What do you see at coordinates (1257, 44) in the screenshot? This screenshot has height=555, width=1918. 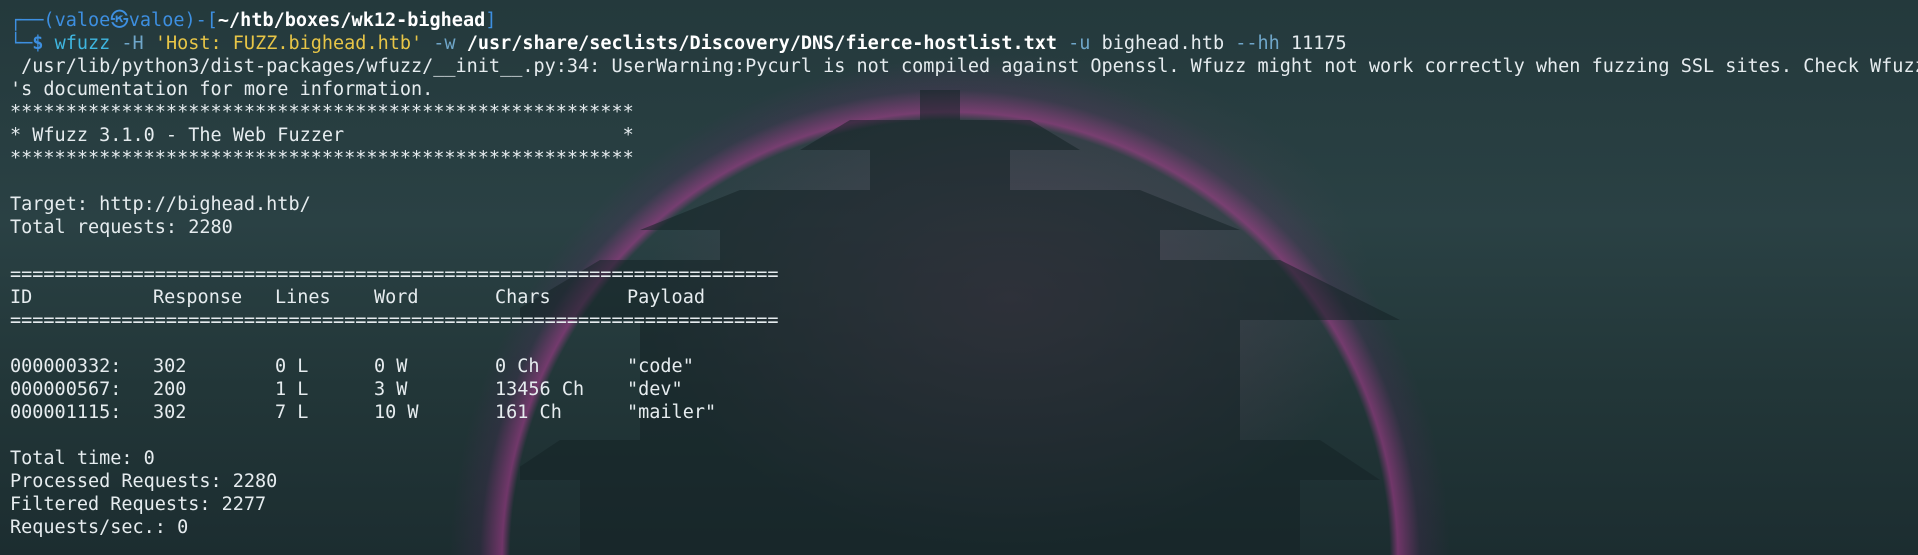 I see `command-flag-hh: --hh` at bounding box center [1257, 44].